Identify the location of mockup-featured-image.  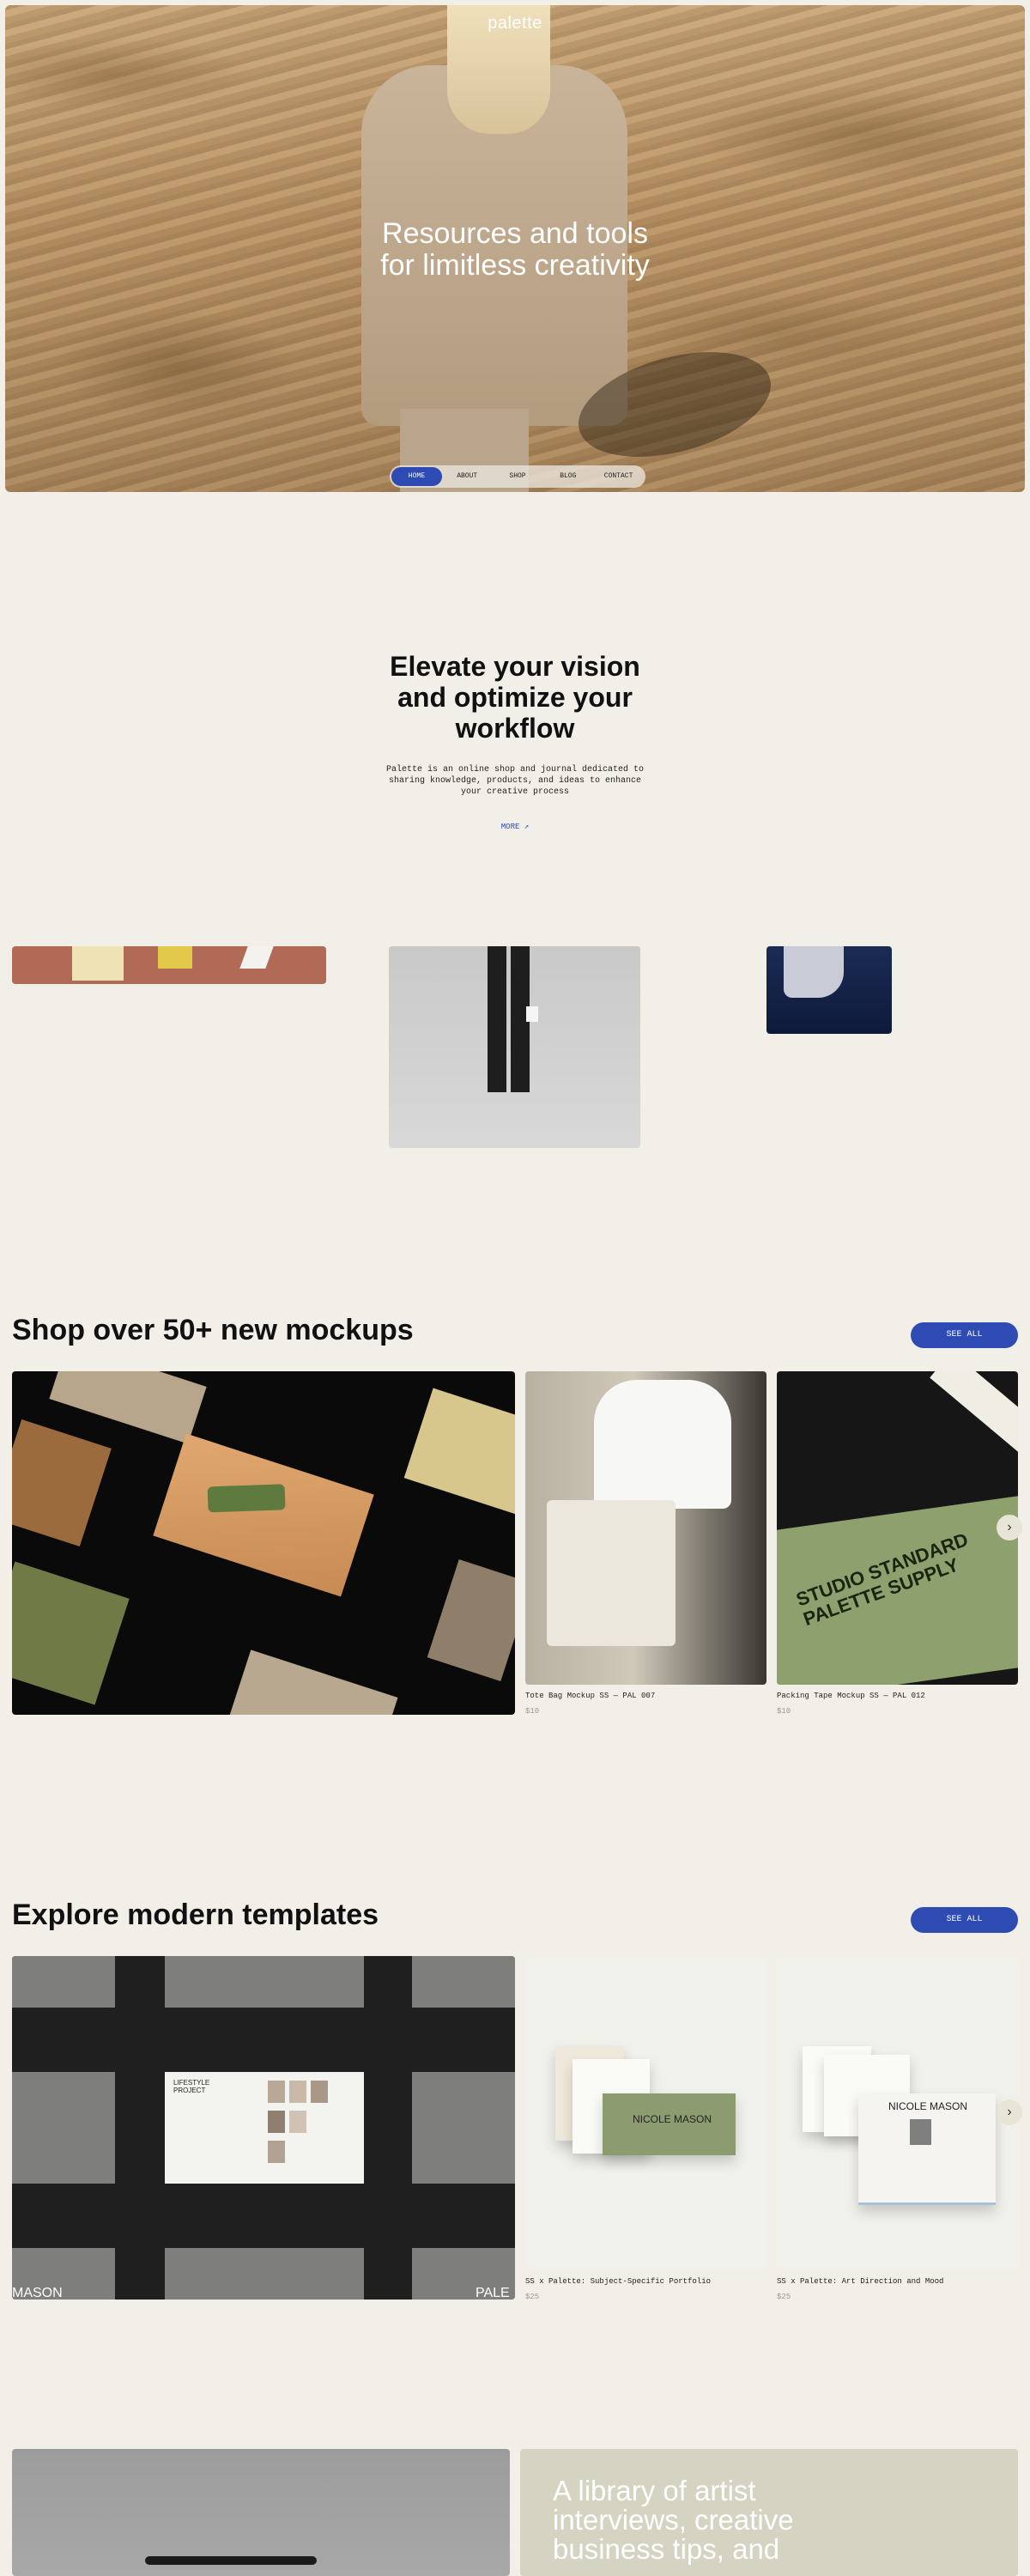
(263, 1543).